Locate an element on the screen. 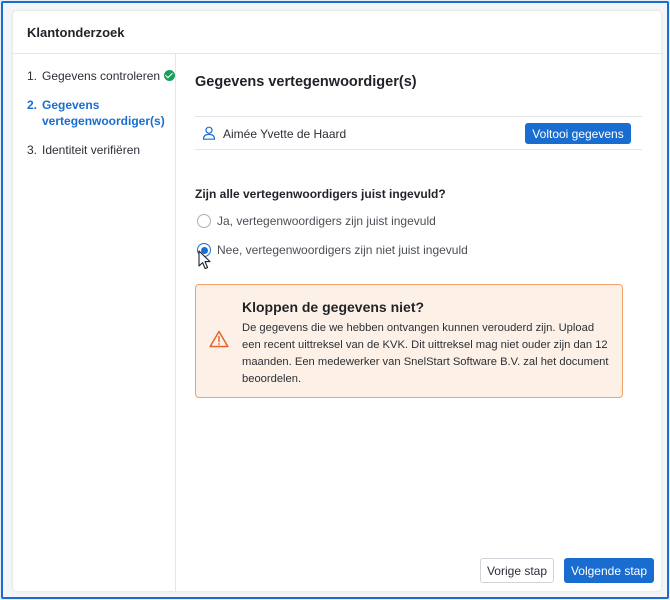  check-circle-icon is located at coordinates (170, 75).